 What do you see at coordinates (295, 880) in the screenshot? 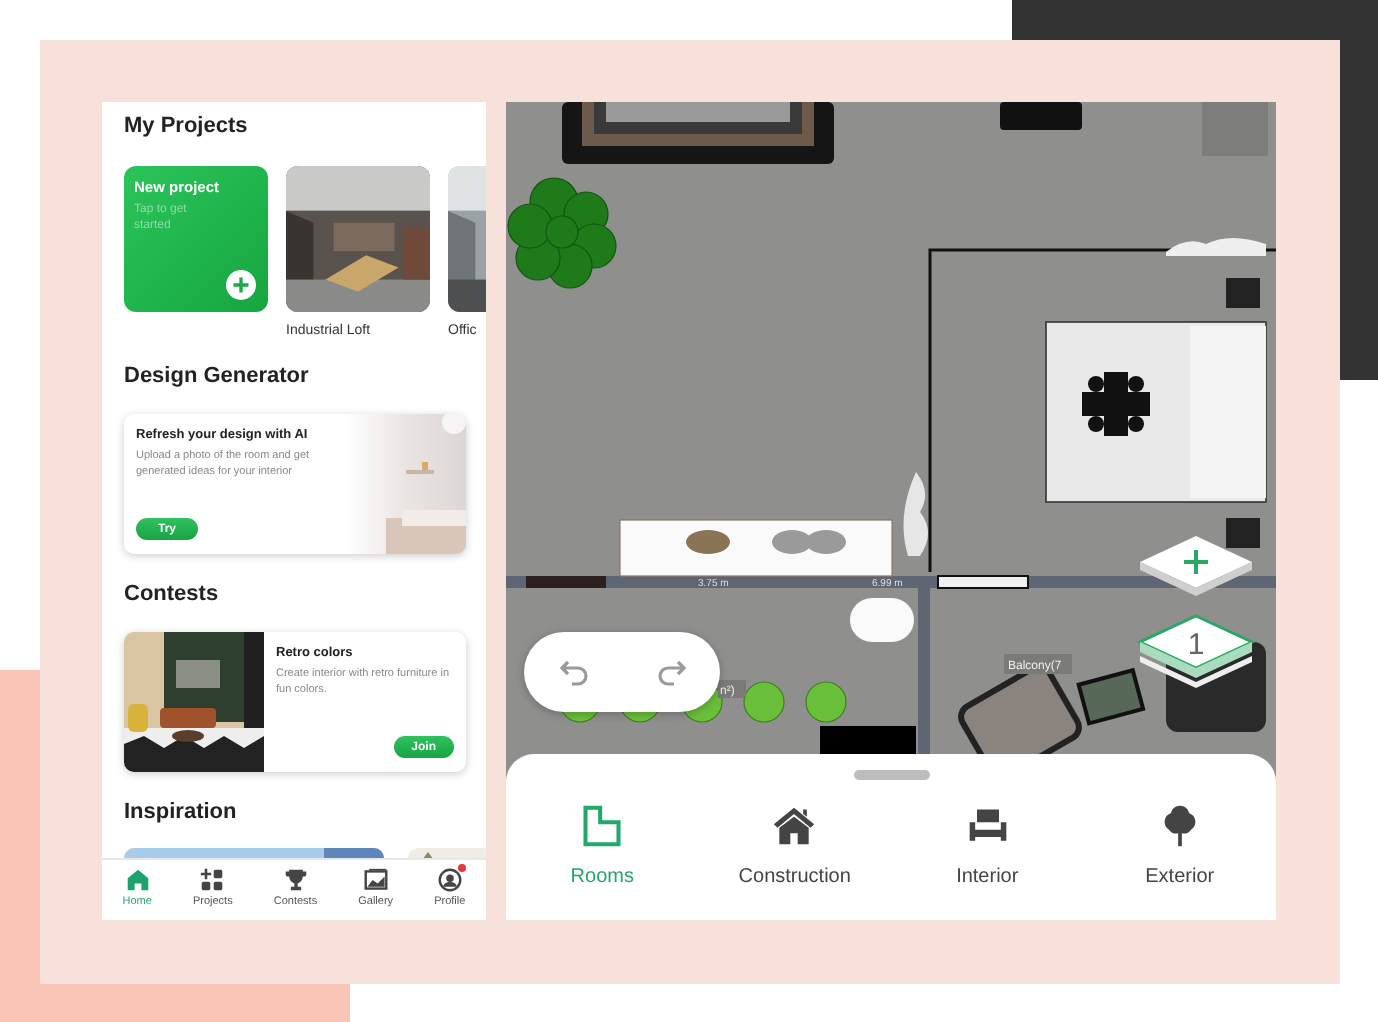
I see `trophy-icon` at bounding box center [295, 880].